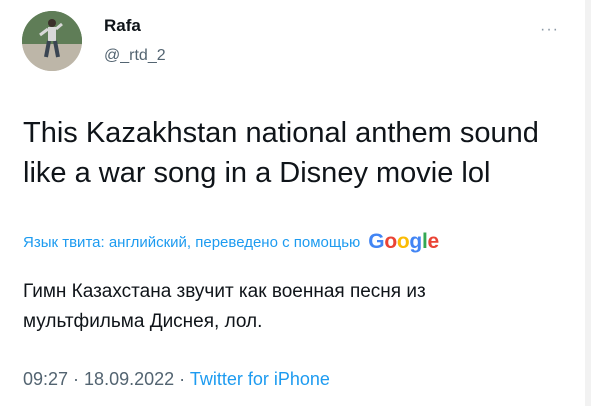  What do you see at coordinates (260, 379) in the screenshot?
I see `tweet-source-link: Twitter for iPhone` at bounding box center [260, 379].